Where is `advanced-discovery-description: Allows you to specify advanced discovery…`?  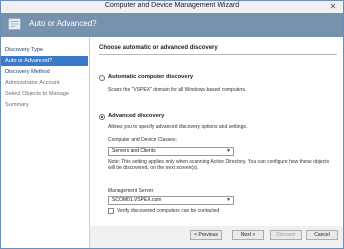 advanced-discovery-description: Allows you to specify advanced discovery… is located at coordinates (178, 127).